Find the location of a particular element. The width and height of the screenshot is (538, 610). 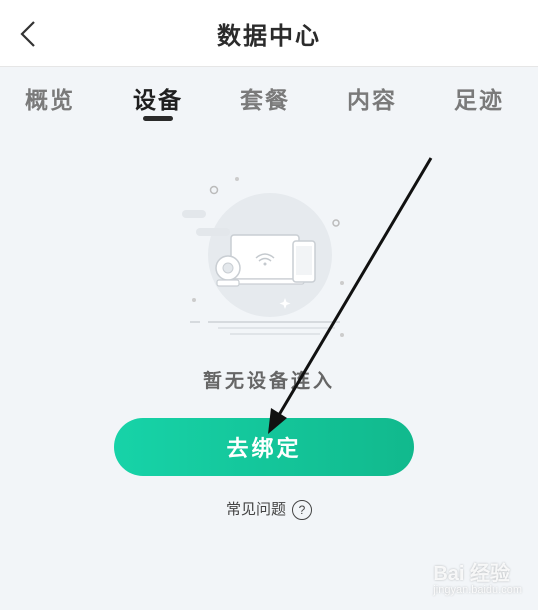

empty-state-message: 暂无设备连入 is located at coordinates (268, 381).